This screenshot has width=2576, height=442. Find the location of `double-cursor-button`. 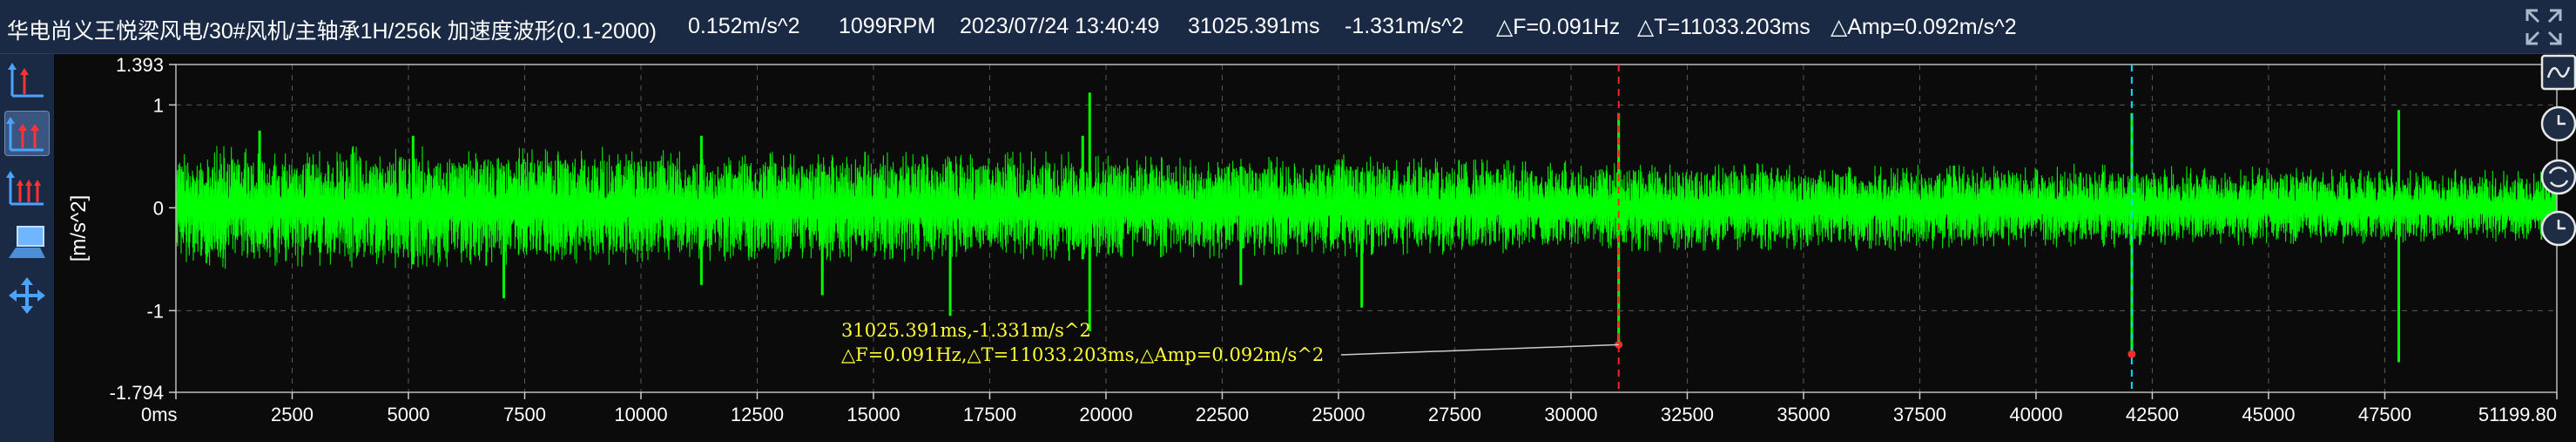

double-cursor-button is located at coordinates (27, 133).